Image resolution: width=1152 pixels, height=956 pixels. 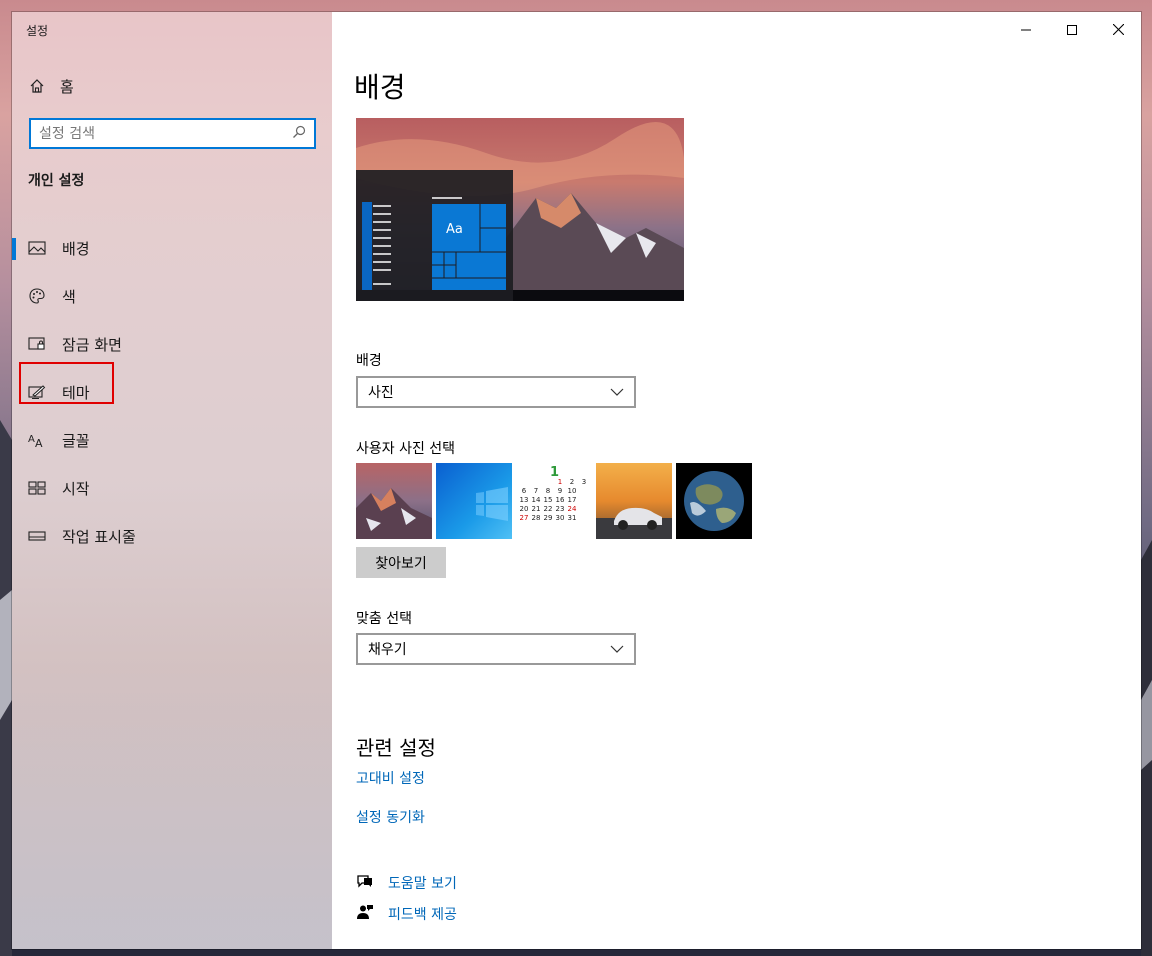 What do you see at coordinates (37, 536) in the screenshot?
I see `taskbar-icon` at bounding box center [37, 536].